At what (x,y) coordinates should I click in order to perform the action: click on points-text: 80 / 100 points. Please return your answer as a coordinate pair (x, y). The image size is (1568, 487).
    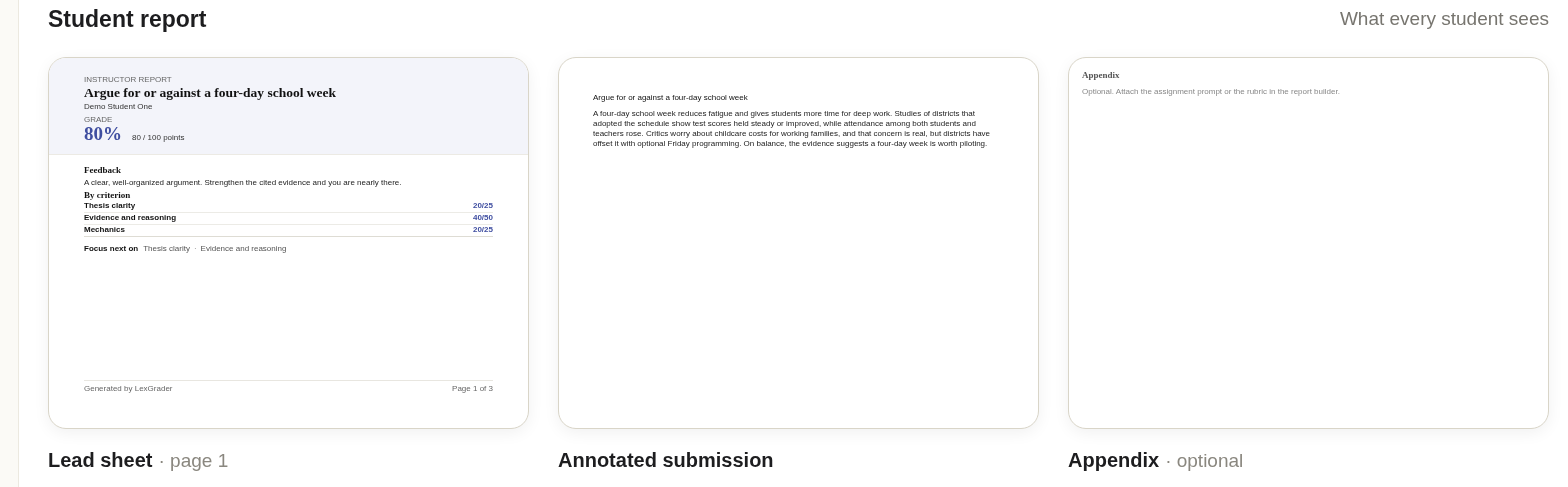
    Looking at the image, I should click on (158, 137).